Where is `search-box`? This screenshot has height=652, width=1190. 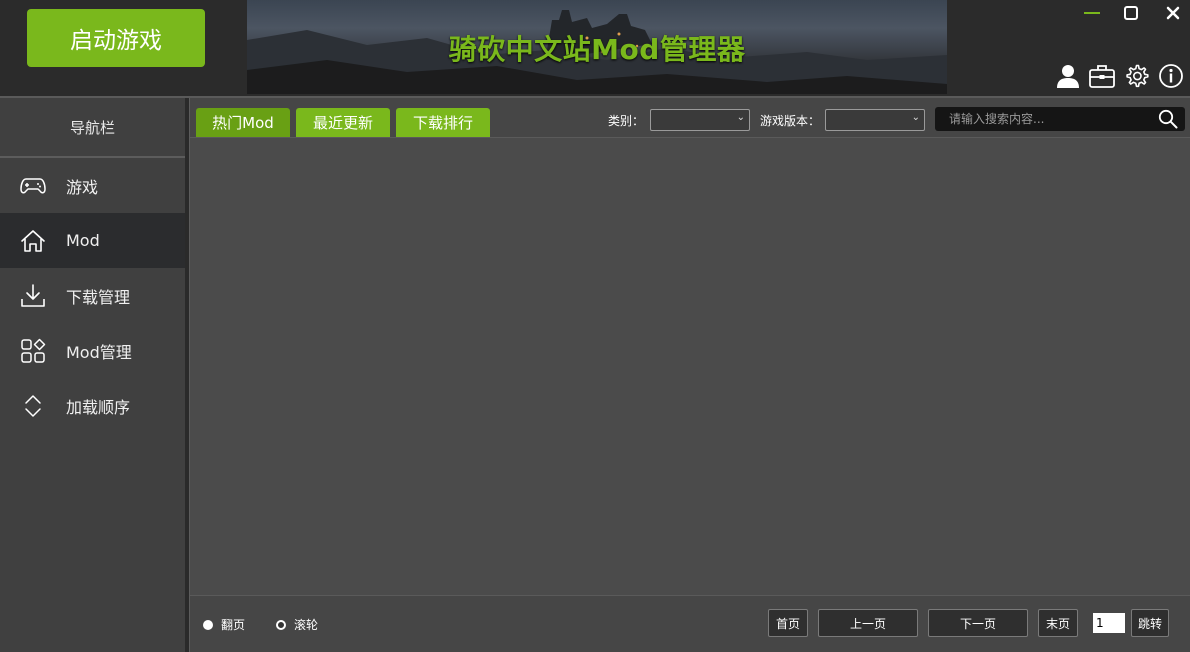
search-box is located at coordinates (1060, 119).